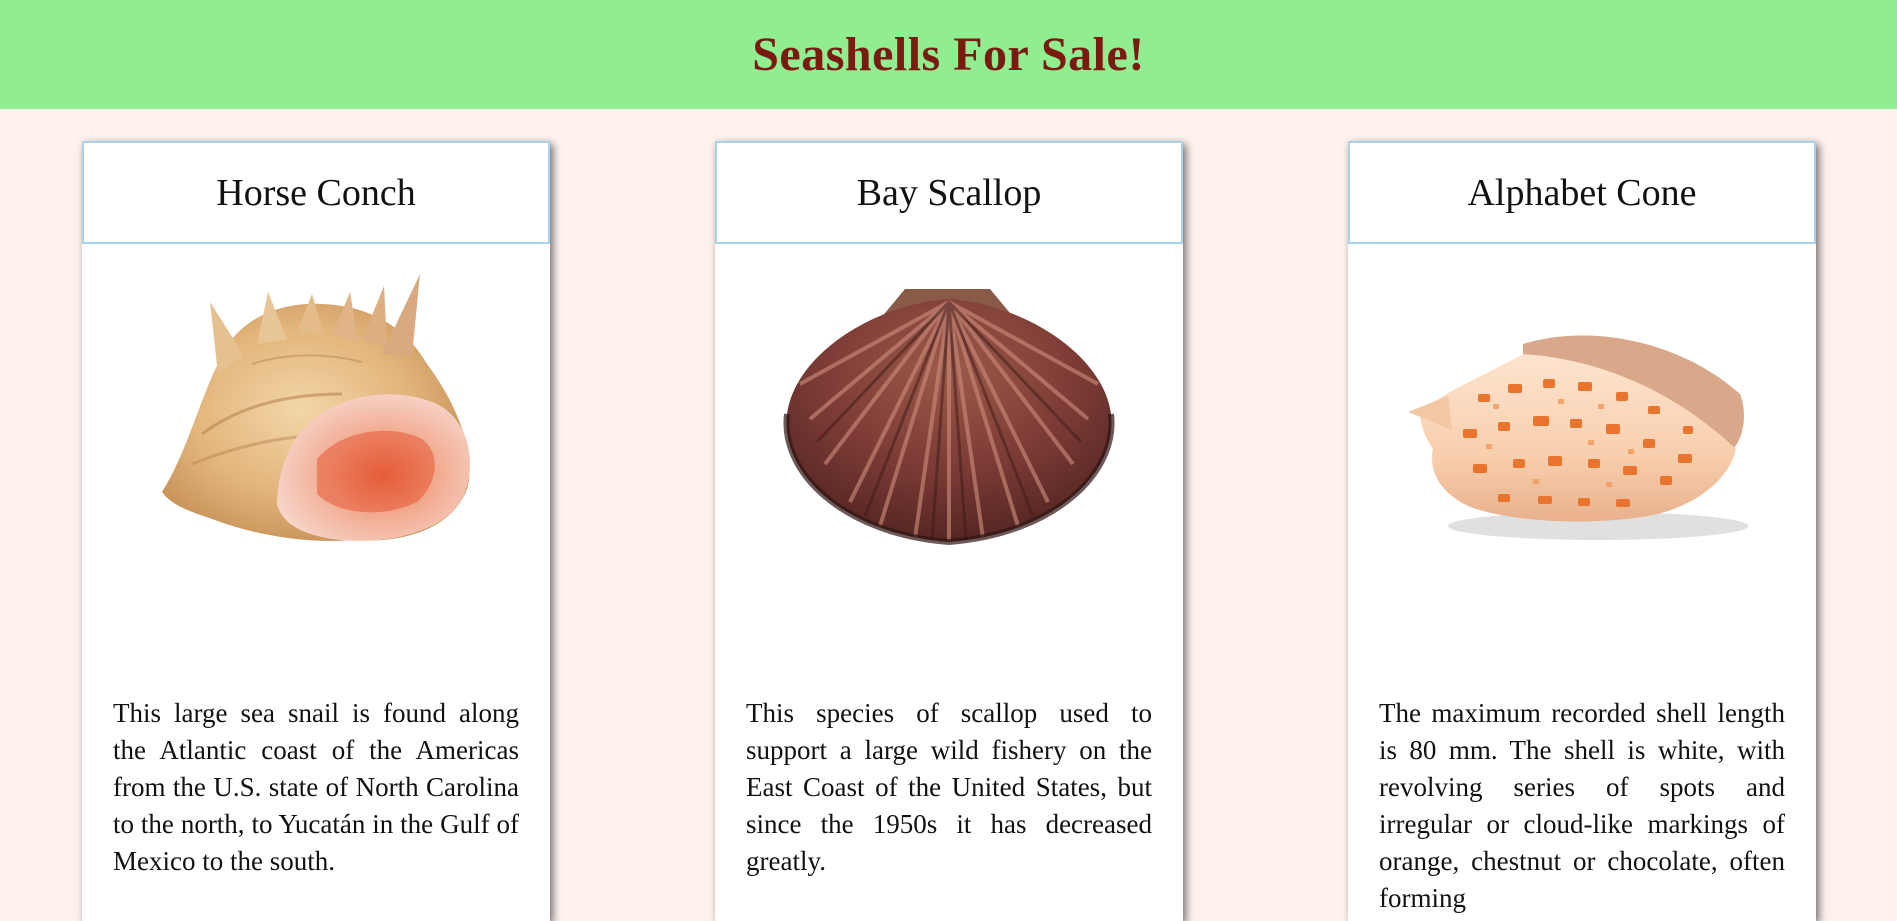 The image size is (1897, 921). I want to click on card-title: Bay Scallop, so click(949, 192).